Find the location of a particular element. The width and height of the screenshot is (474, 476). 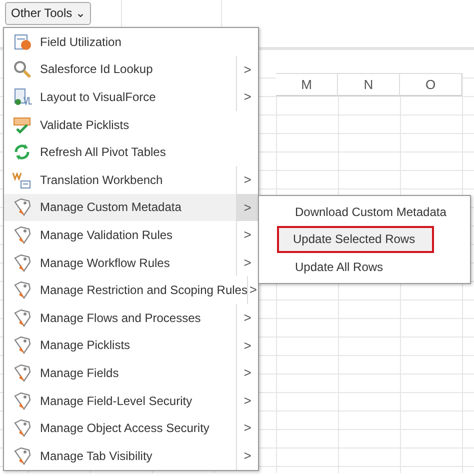

menu-item-label: Manage Custom Metadata is located at coordinates (111, 207).